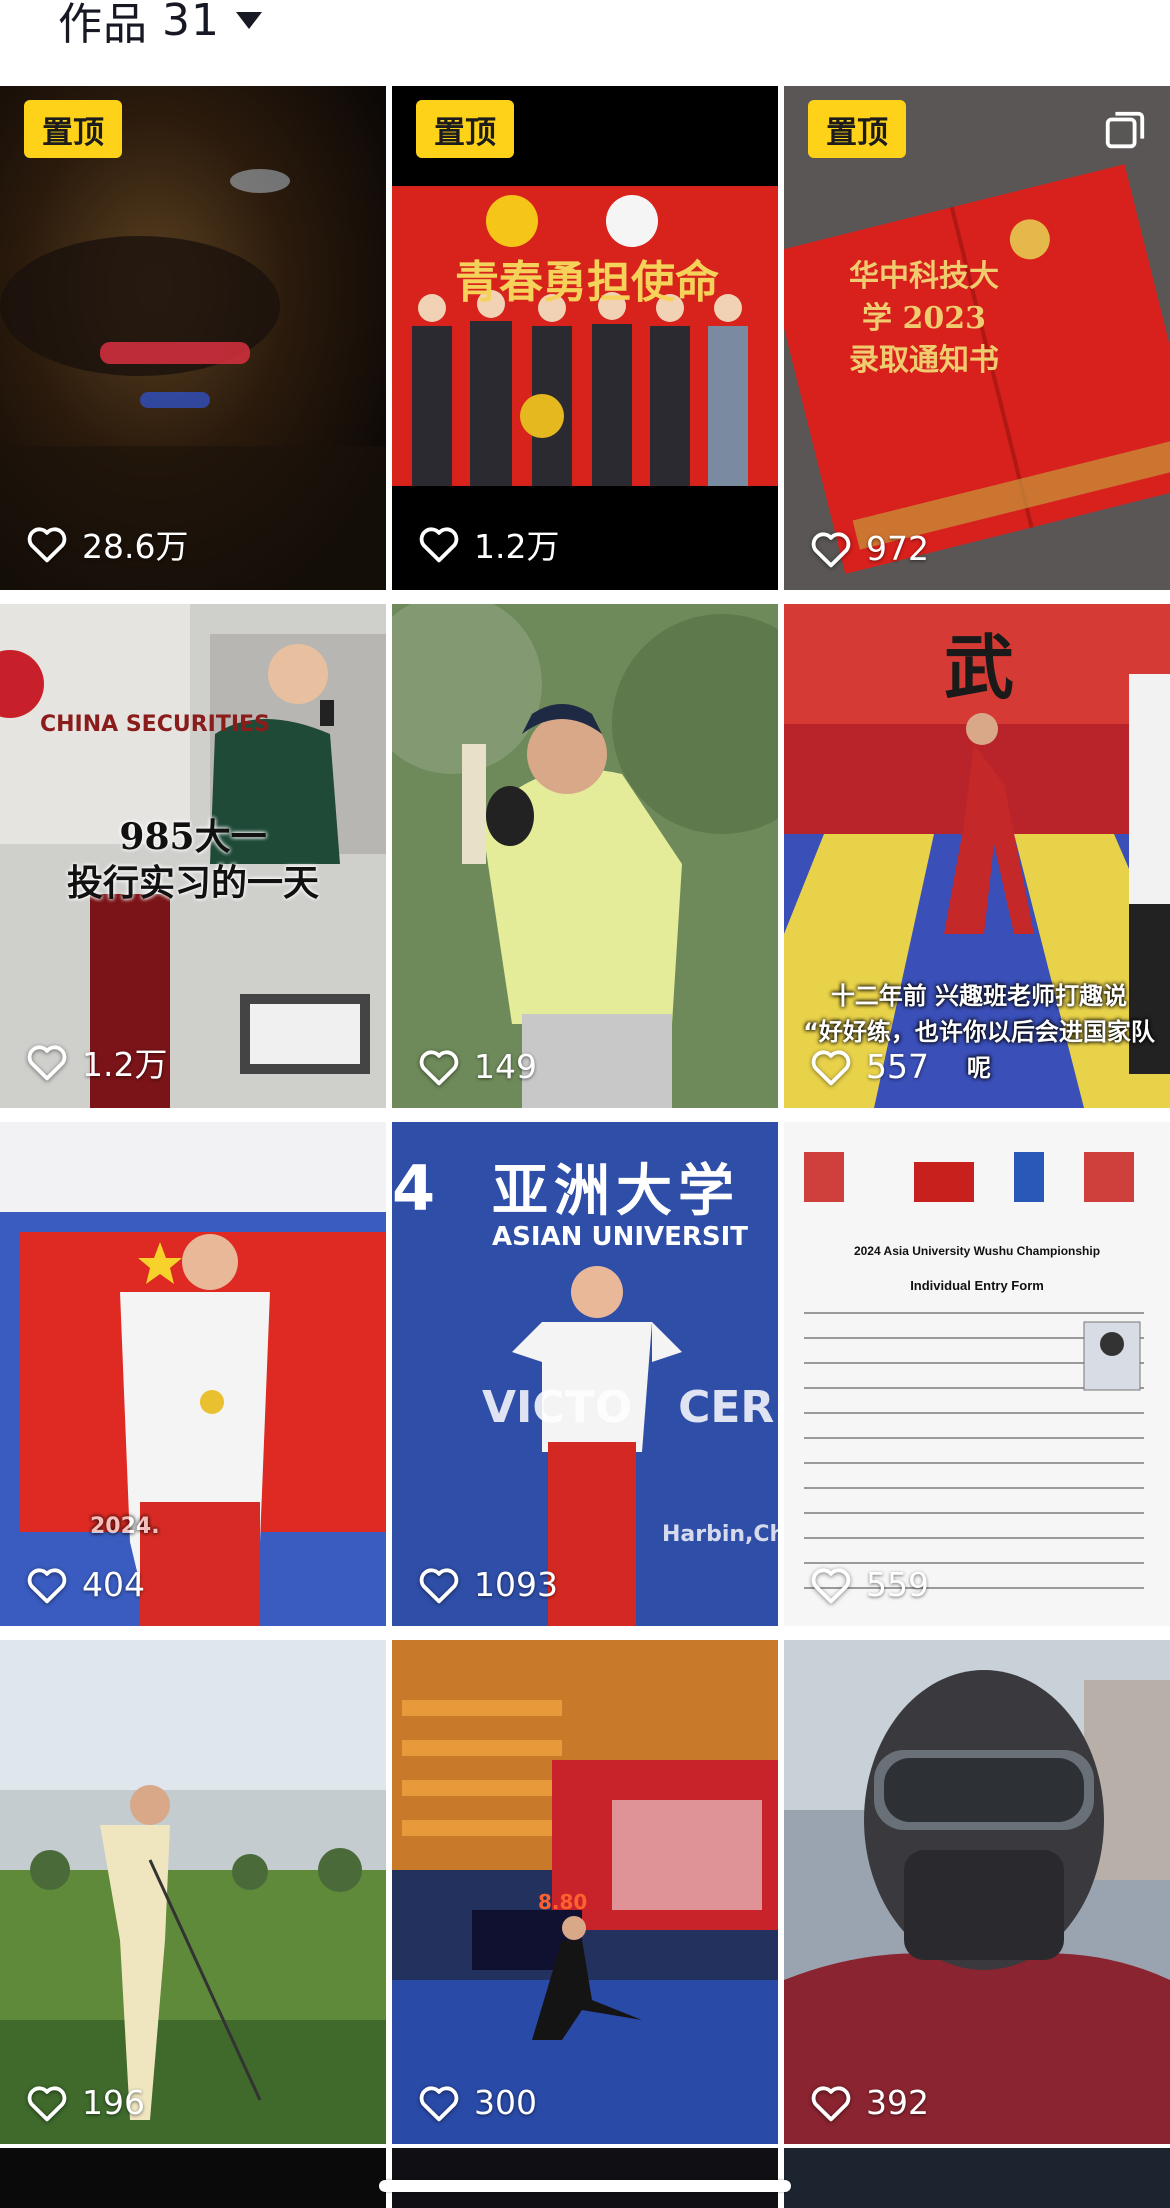 Image resolution: width=1170 pixels, height=2208 pixels. I want to click on like-count: 300, so click(477, 2102).